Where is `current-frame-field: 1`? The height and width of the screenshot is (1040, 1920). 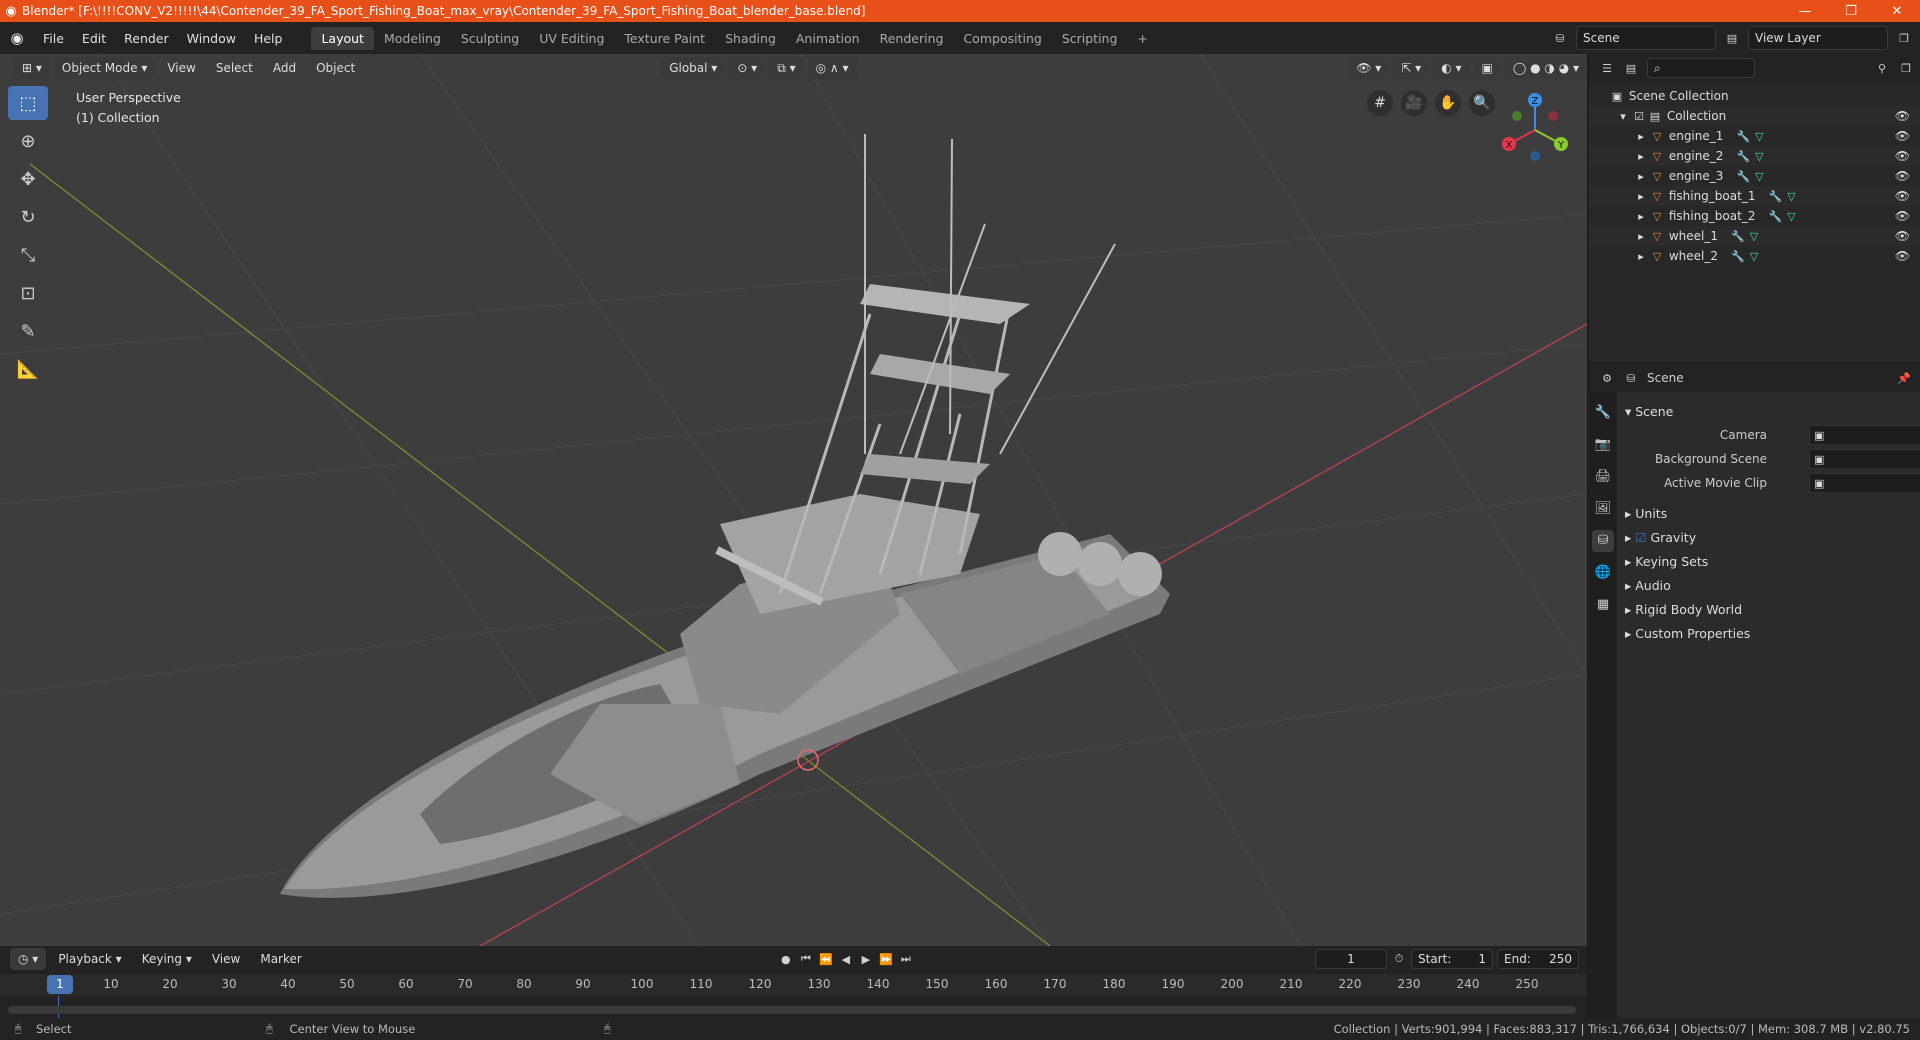 current-frame-field: 1 is located at coordinates (1351, 959).